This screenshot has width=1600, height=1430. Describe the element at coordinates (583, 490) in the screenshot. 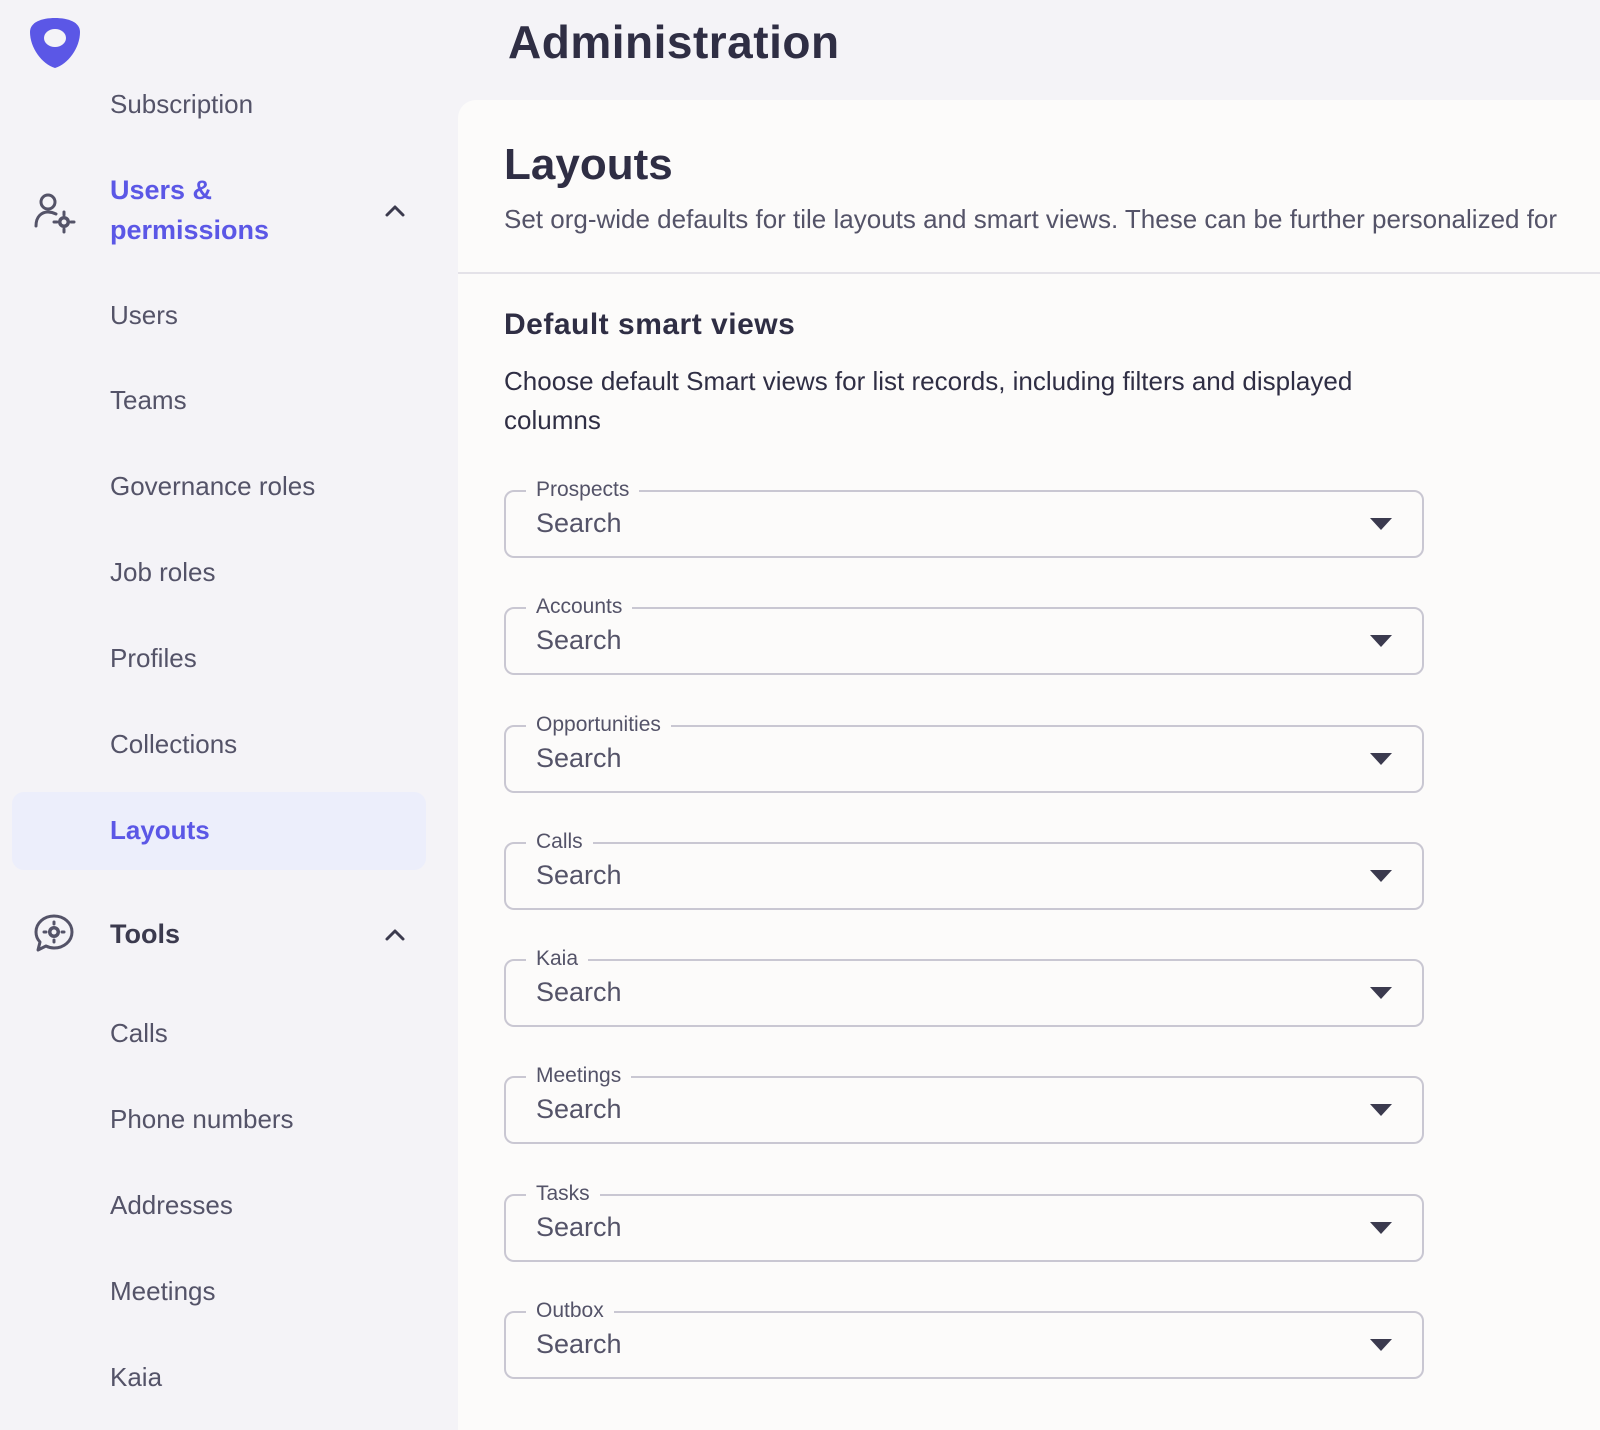

I see `field-label: Prospects` at that location.